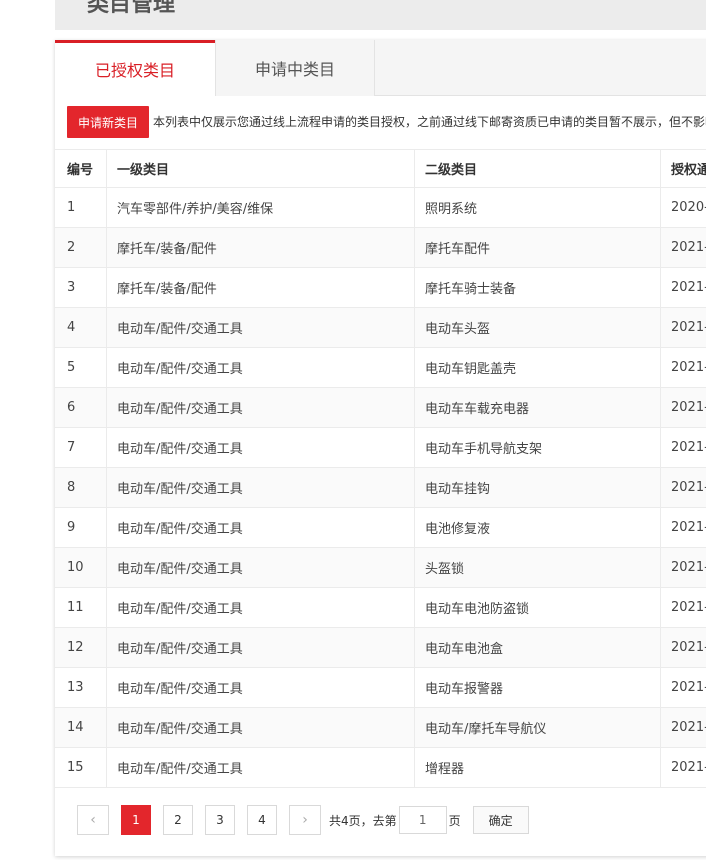 This screenshot has height=860, width=706. I want to click on row-number: 9, so click(81, 527).